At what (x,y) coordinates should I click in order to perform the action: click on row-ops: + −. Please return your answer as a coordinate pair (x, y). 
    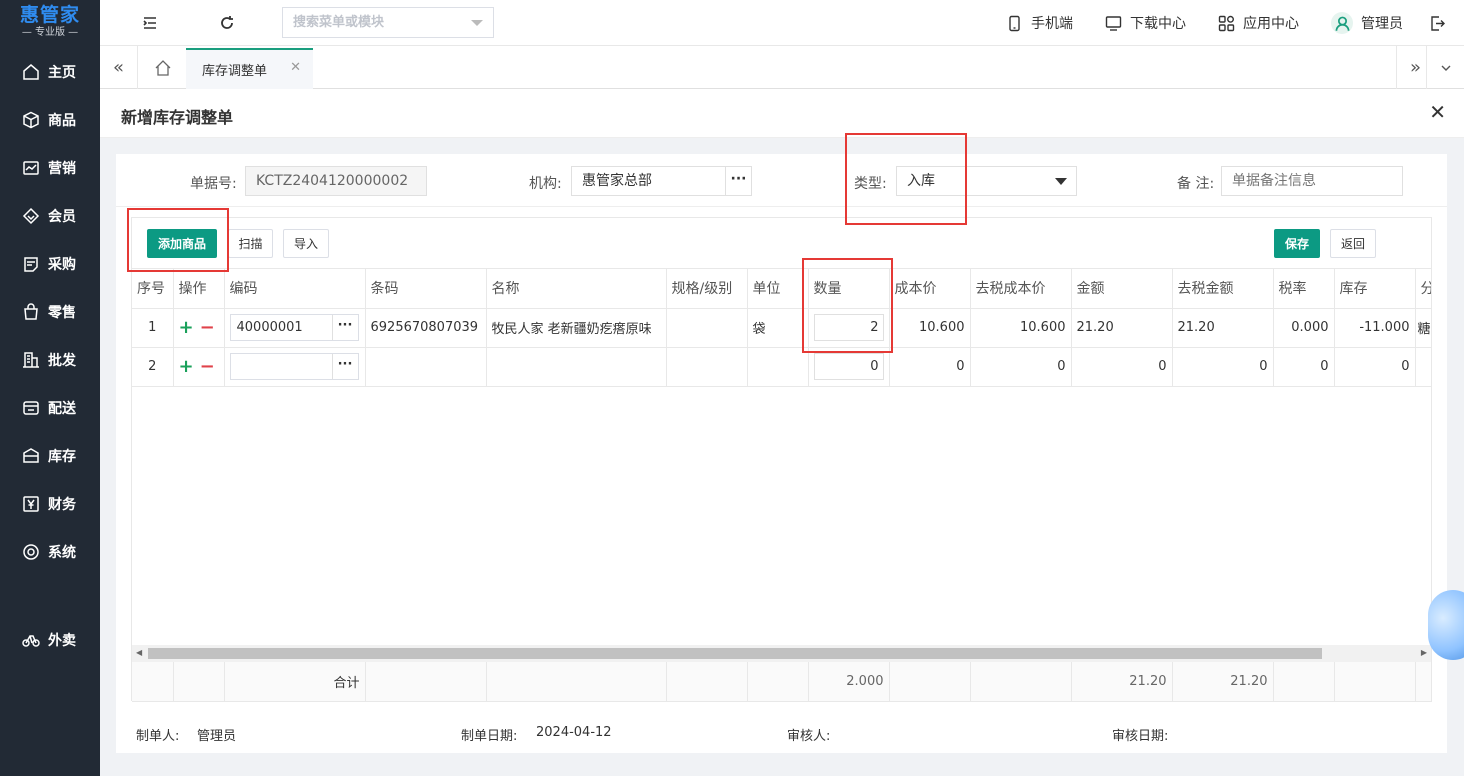
    Looking at the image, I should click on (199, 328).